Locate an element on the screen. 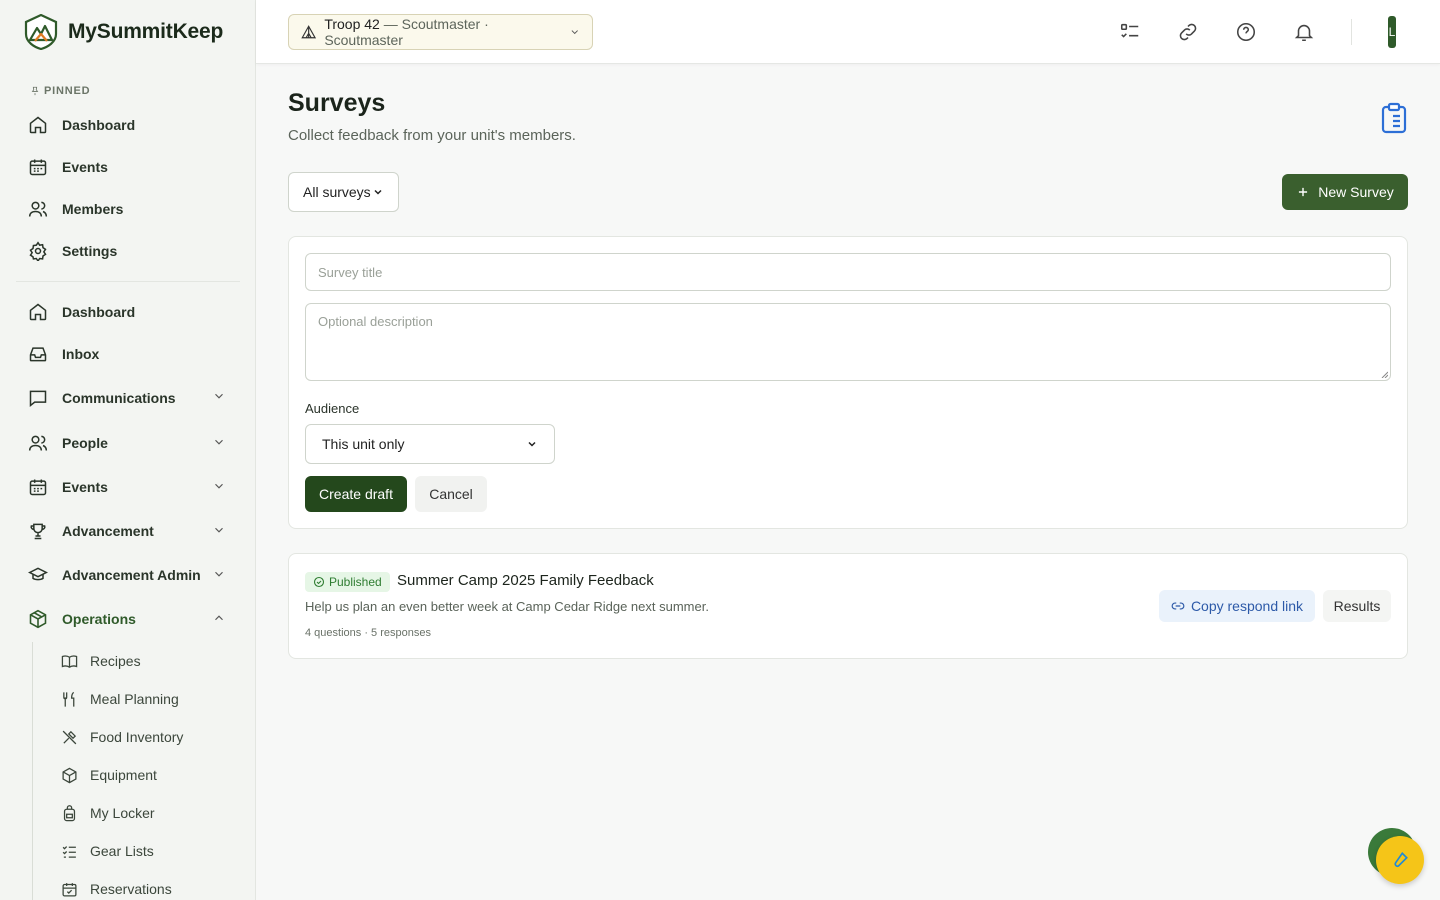 The height and width of the screenshot is (900, 1440). pinned-section-label: PINNED is located at coordinates (60, 91).